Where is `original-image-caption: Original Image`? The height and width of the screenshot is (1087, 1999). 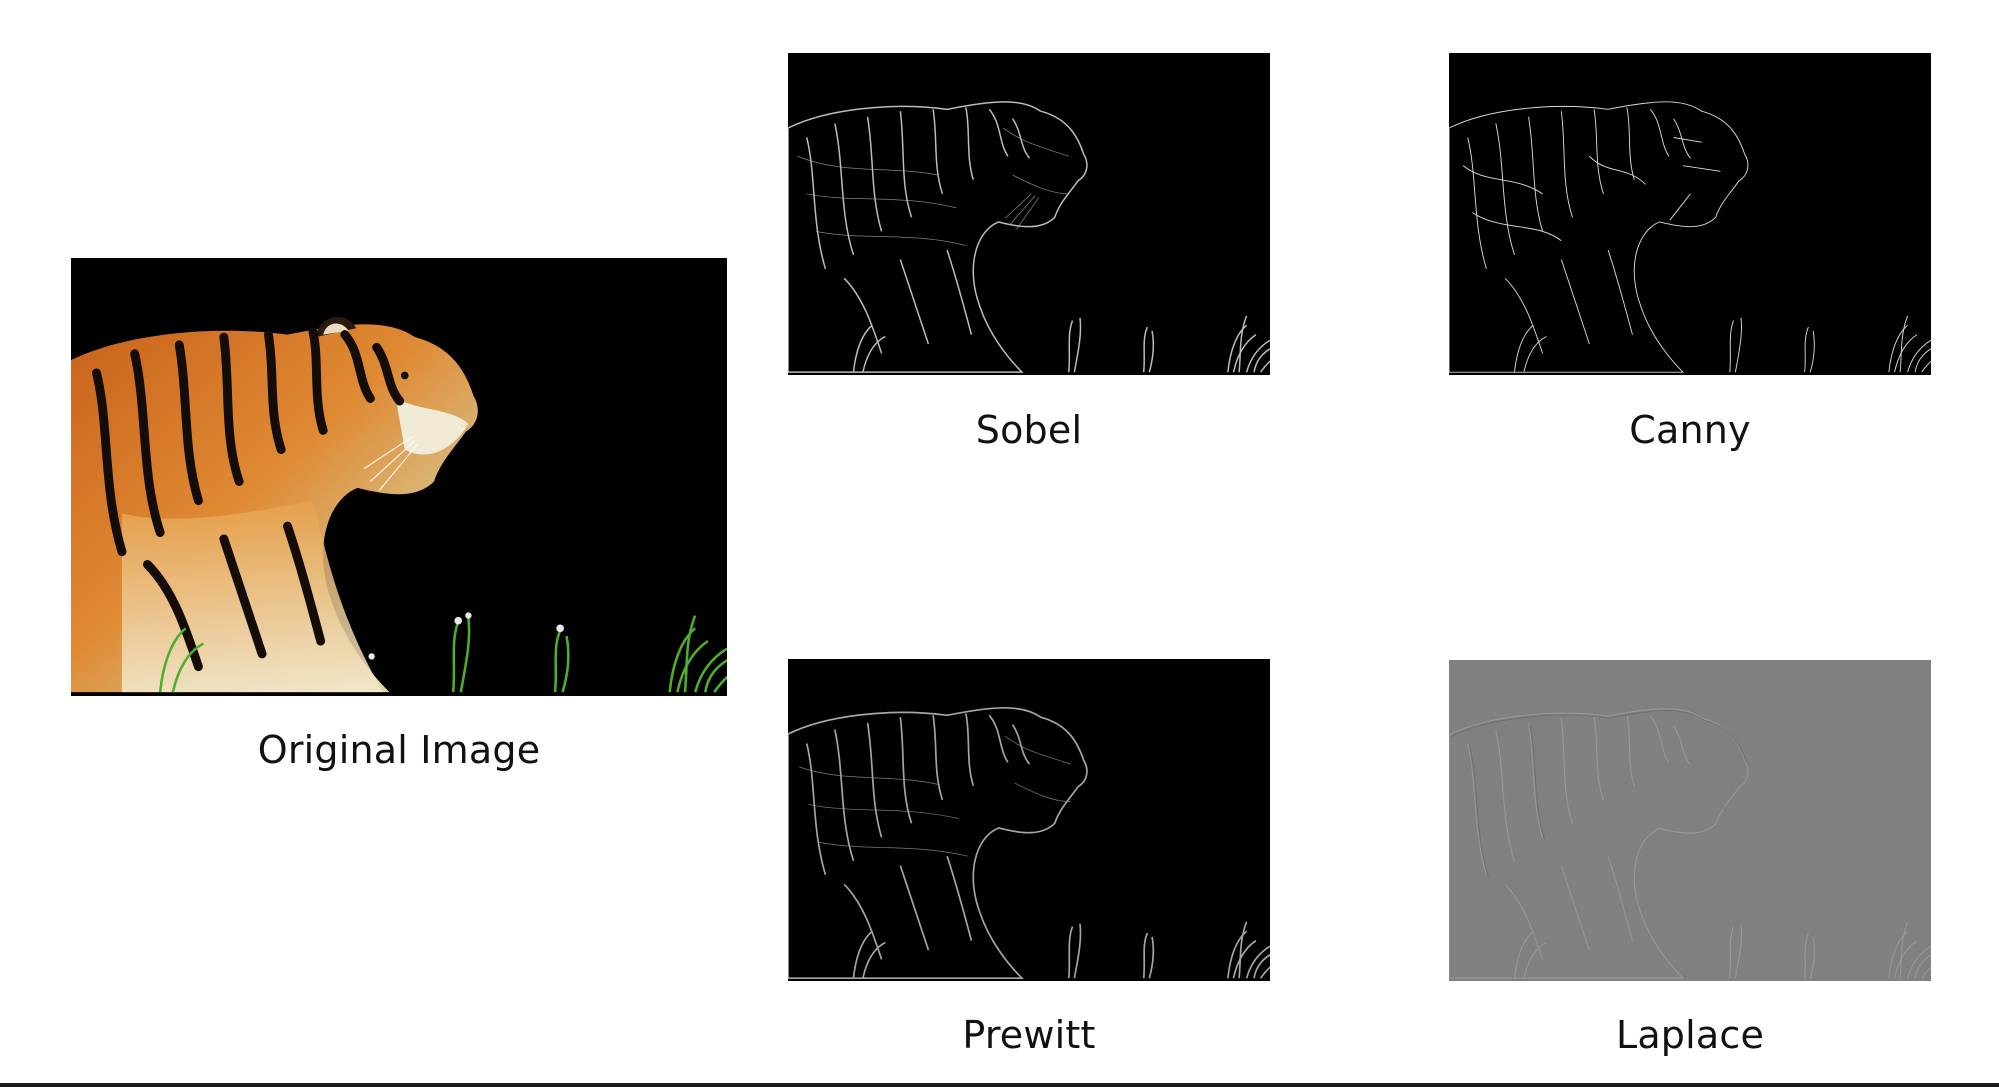 original-image-caption: Original Image is located at coordinates (399, 750).